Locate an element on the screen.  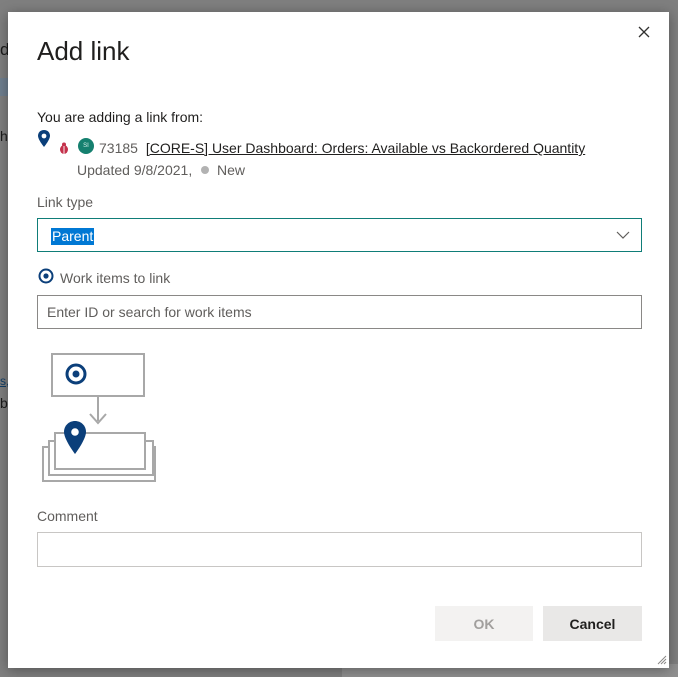
link-source-label: You are adding a link from: is located at coordinates (120, 117).